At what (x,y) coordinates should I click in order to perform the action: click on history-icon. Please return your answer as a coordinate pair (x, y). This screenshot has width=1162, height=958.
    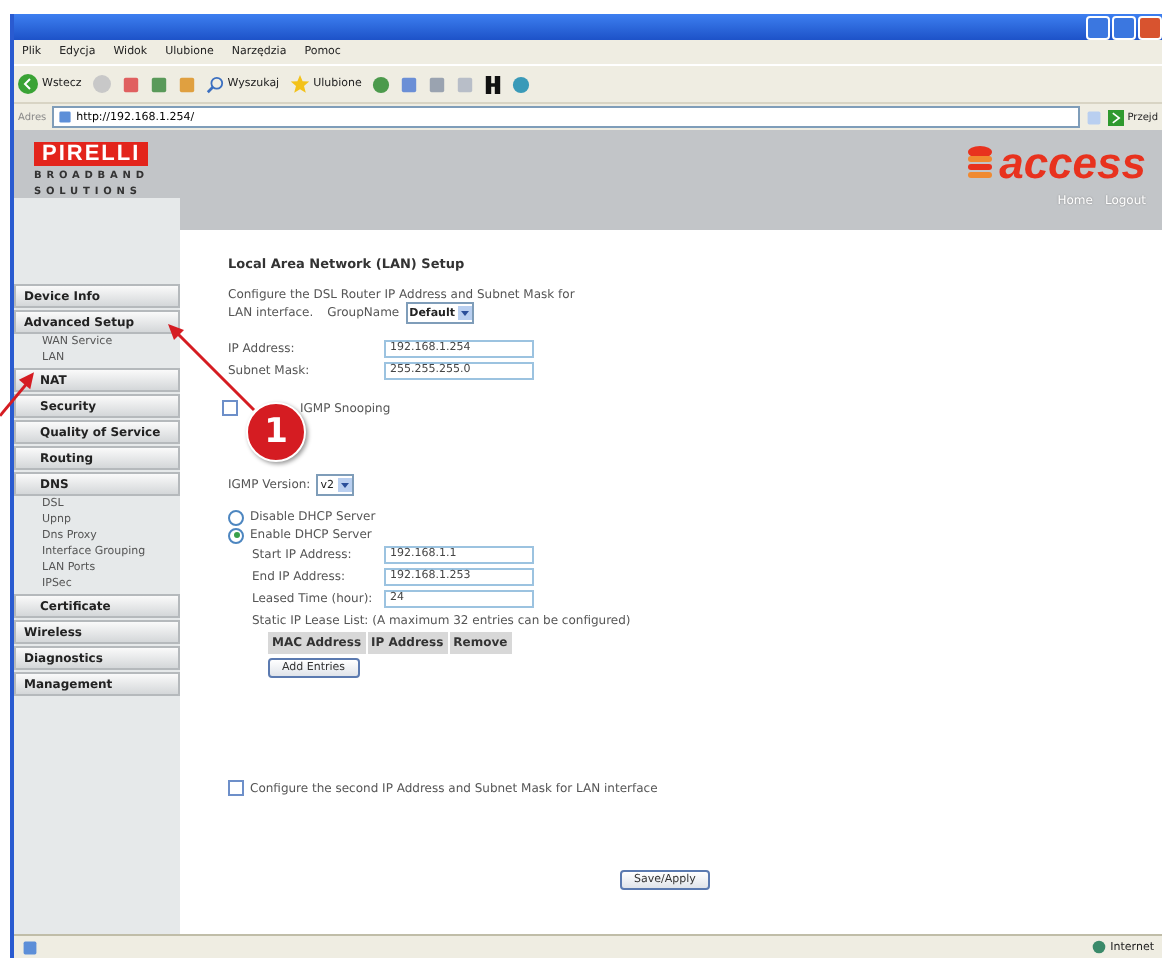
    Looking at the image, I should click on (380, 84).